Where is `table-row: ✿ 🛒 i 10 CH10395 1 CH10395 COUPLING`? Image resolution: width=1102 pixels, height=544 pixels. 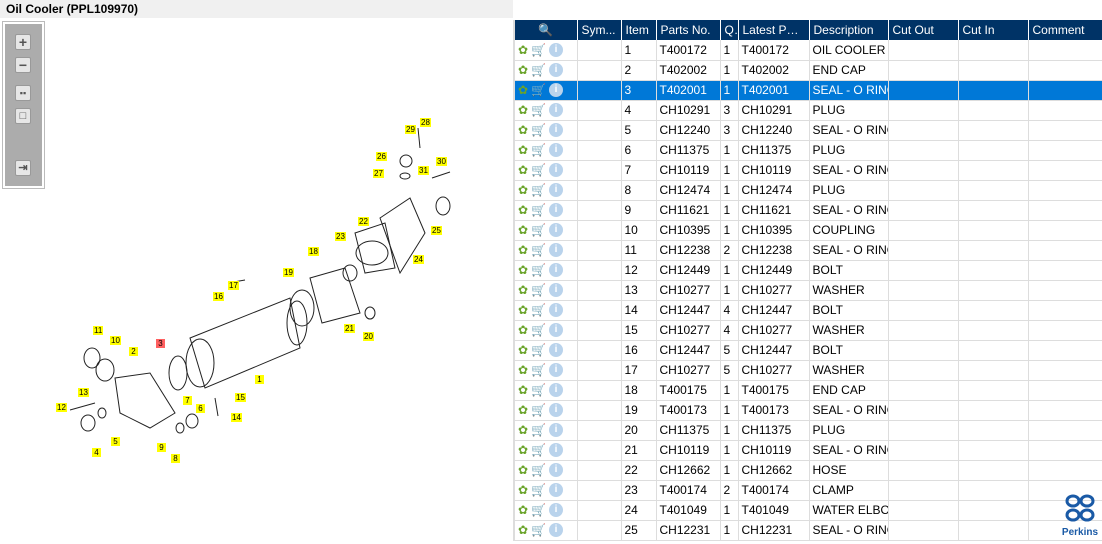
table-row: ✿ 🛒 i 10 CH10395 1 CH10395 COUPLING is located at coordinates (808, 230).